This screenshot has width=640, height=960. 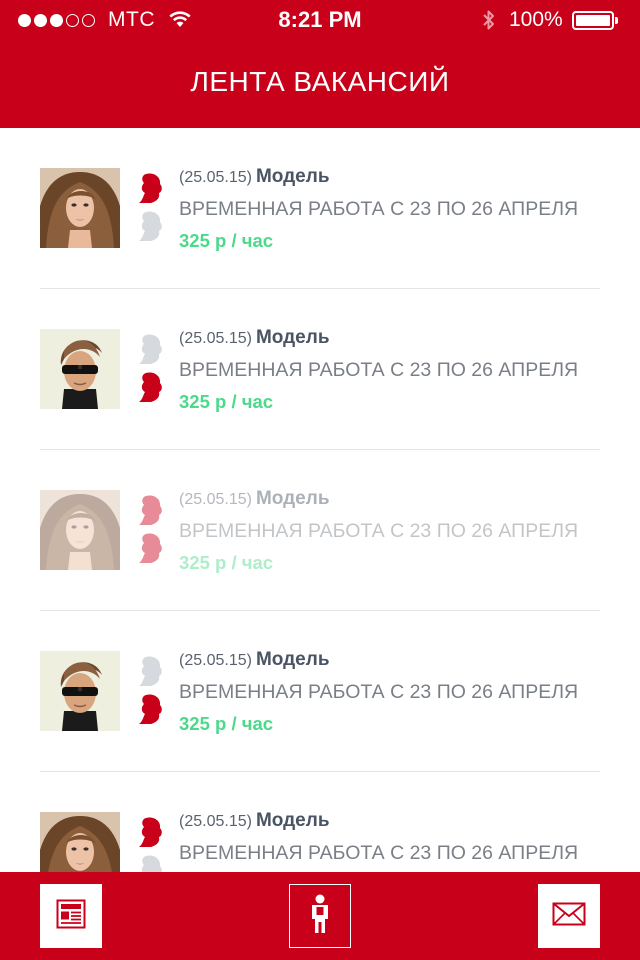 I want to click on messages-tab, so click(x=569, y=916).